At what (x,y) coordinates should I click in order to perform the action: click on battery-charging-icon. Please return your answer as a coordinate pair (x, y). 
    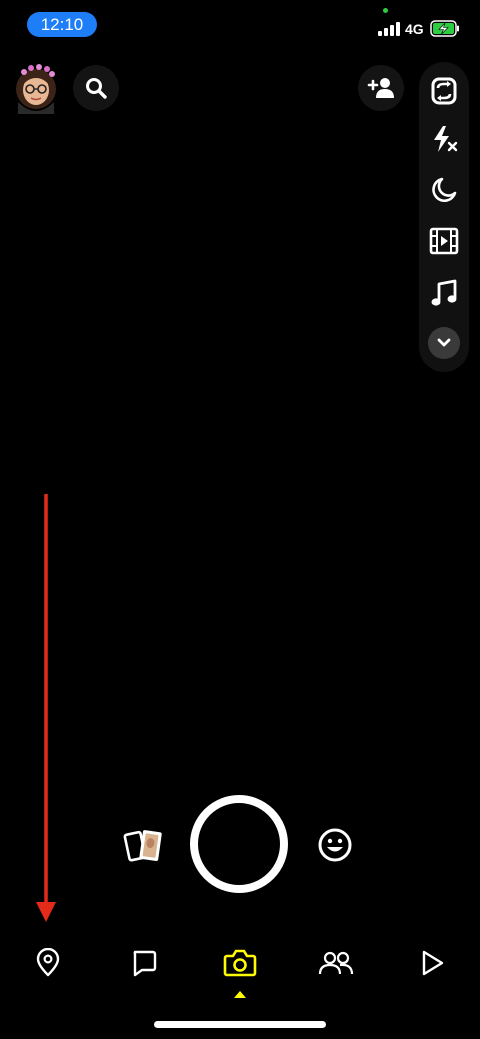
    Looking at the image, I should click on (444, 28).